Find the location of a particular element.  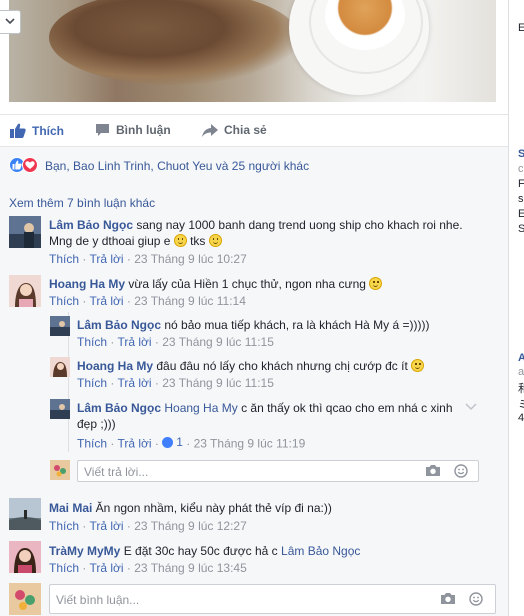

post-options-dropdown is located at coordinates (10, 22).